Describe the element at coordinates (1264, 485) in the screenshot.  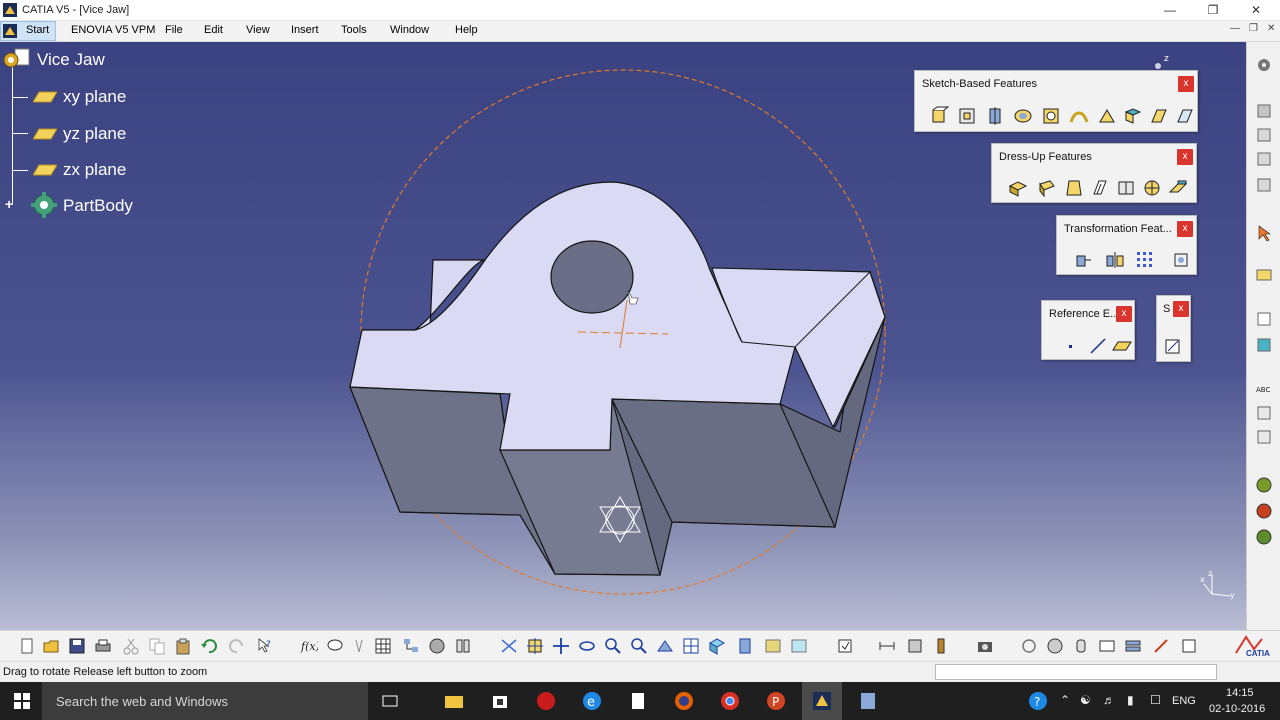
I see `catalog-icon` at that location.